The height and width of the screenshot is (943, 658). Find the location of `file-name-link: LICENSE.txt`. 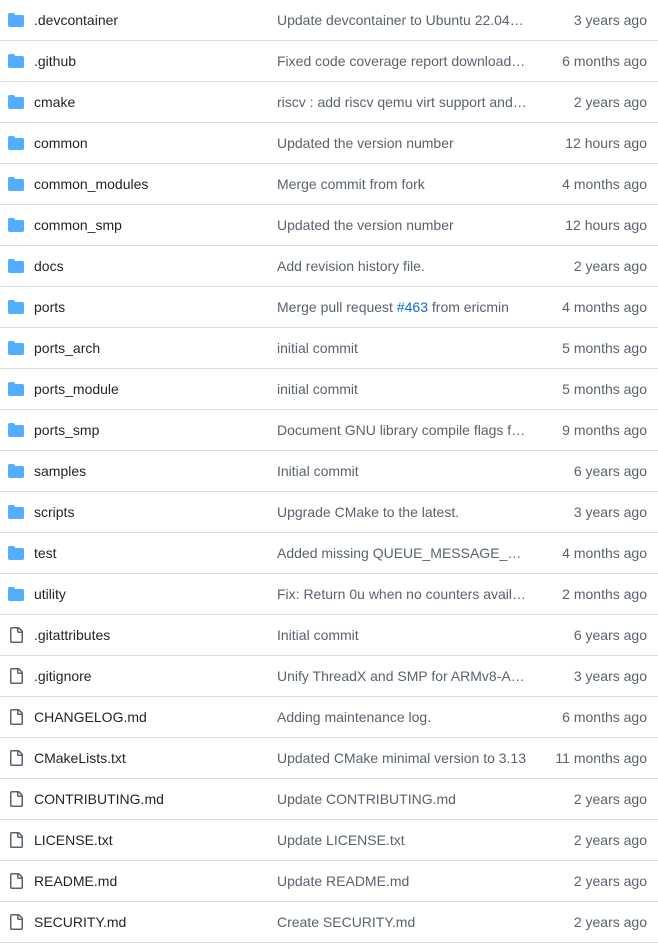

file-name-link: LICENSE.txt is located at coordinates (73, 840).